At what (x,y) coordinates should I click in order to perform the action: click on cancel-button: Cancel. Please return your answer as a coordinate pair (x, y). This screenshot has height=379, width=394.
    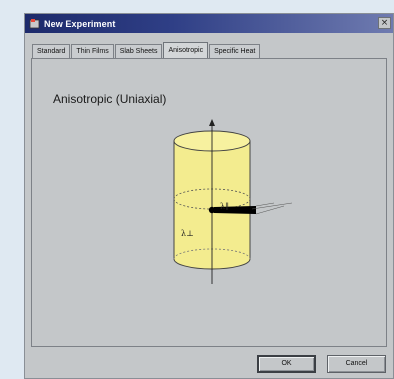
    Looking at the image, I should click on (356, 364).